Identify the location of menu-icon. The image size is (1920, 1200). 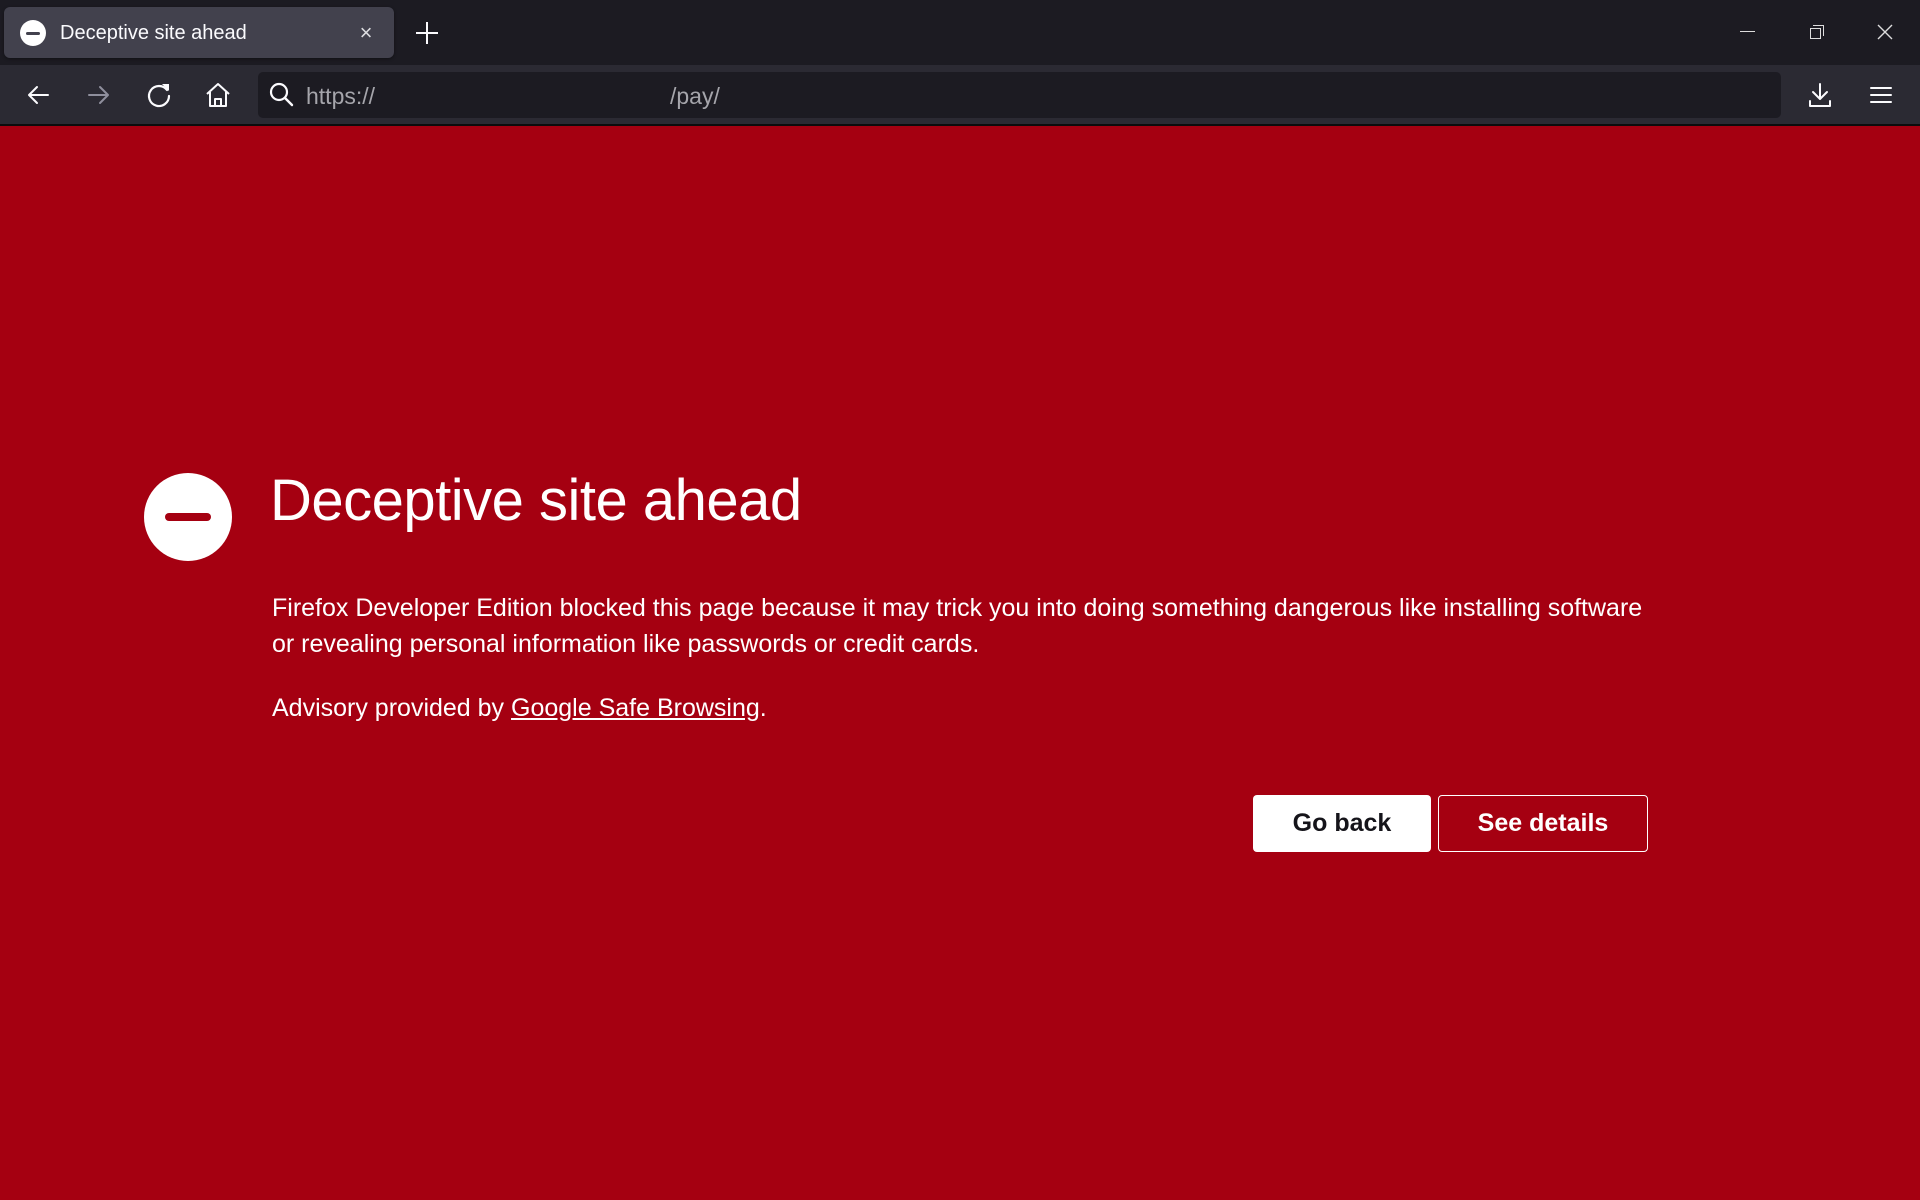
(1881, 95).